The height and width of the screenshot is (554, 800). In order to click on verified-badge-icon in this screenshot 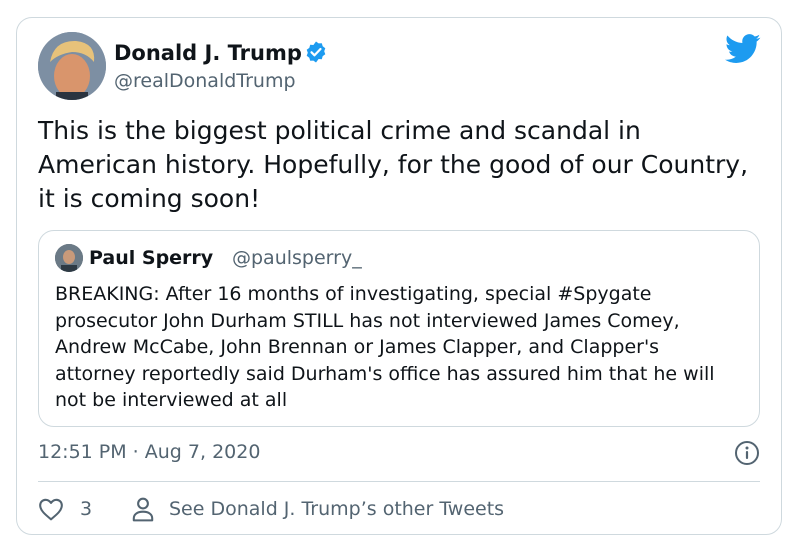, I will do `click(316, 52)`.